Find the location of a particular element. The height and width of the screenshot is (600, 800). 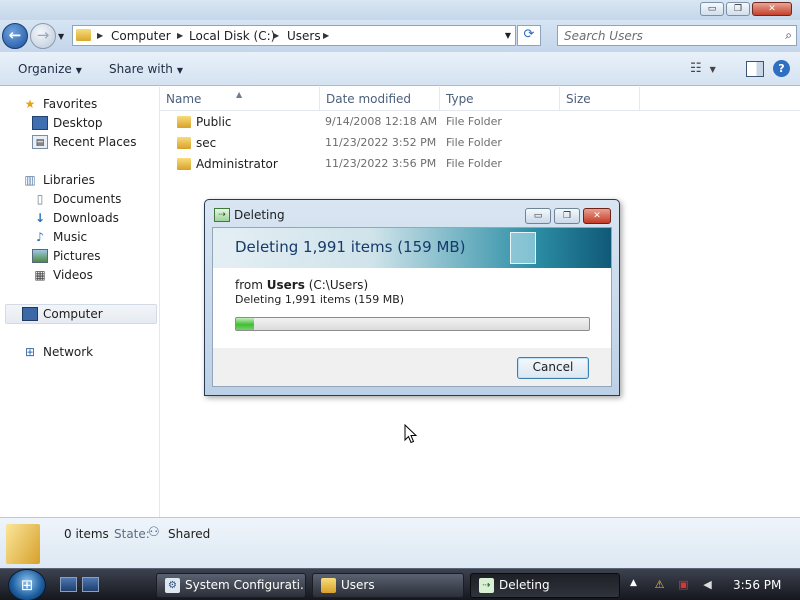

organize-button: Organize ▼ is located at coordinates (50, 69).